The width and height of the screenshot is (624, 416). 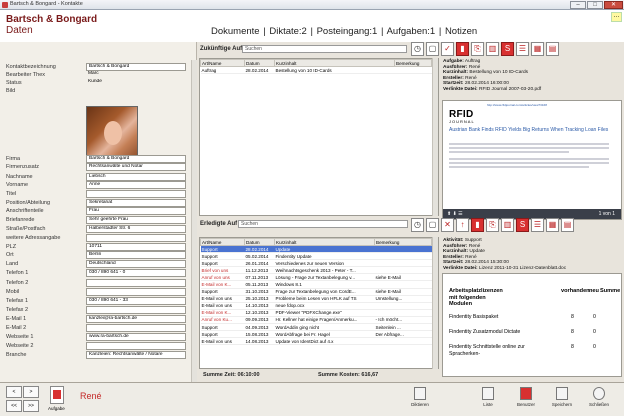 What do you see at coordinates (136, 220) in the screenshot?
I see `field-value: Sehr geehrte Frau` at bounding box center [136, 220].